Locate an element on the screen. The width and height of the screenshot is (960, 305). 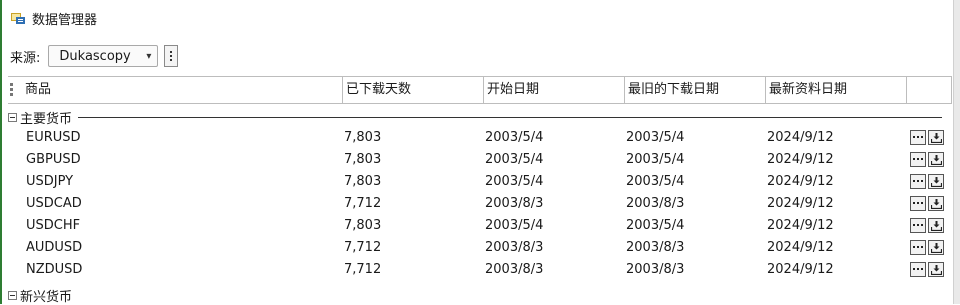
group-header-emerging: 新兴货币 is located at coordinates (480, 295).